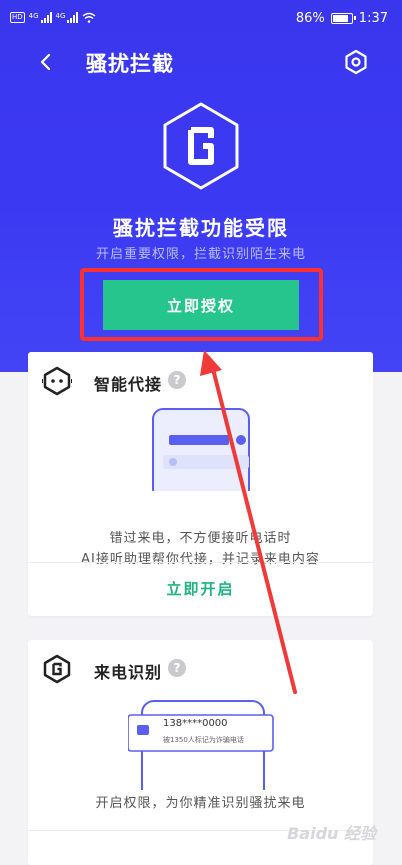 The image size is (402, 865). Describe the element at coordinates (356, 62) in the screenshot. I see `hex-gear-icon` at that location.